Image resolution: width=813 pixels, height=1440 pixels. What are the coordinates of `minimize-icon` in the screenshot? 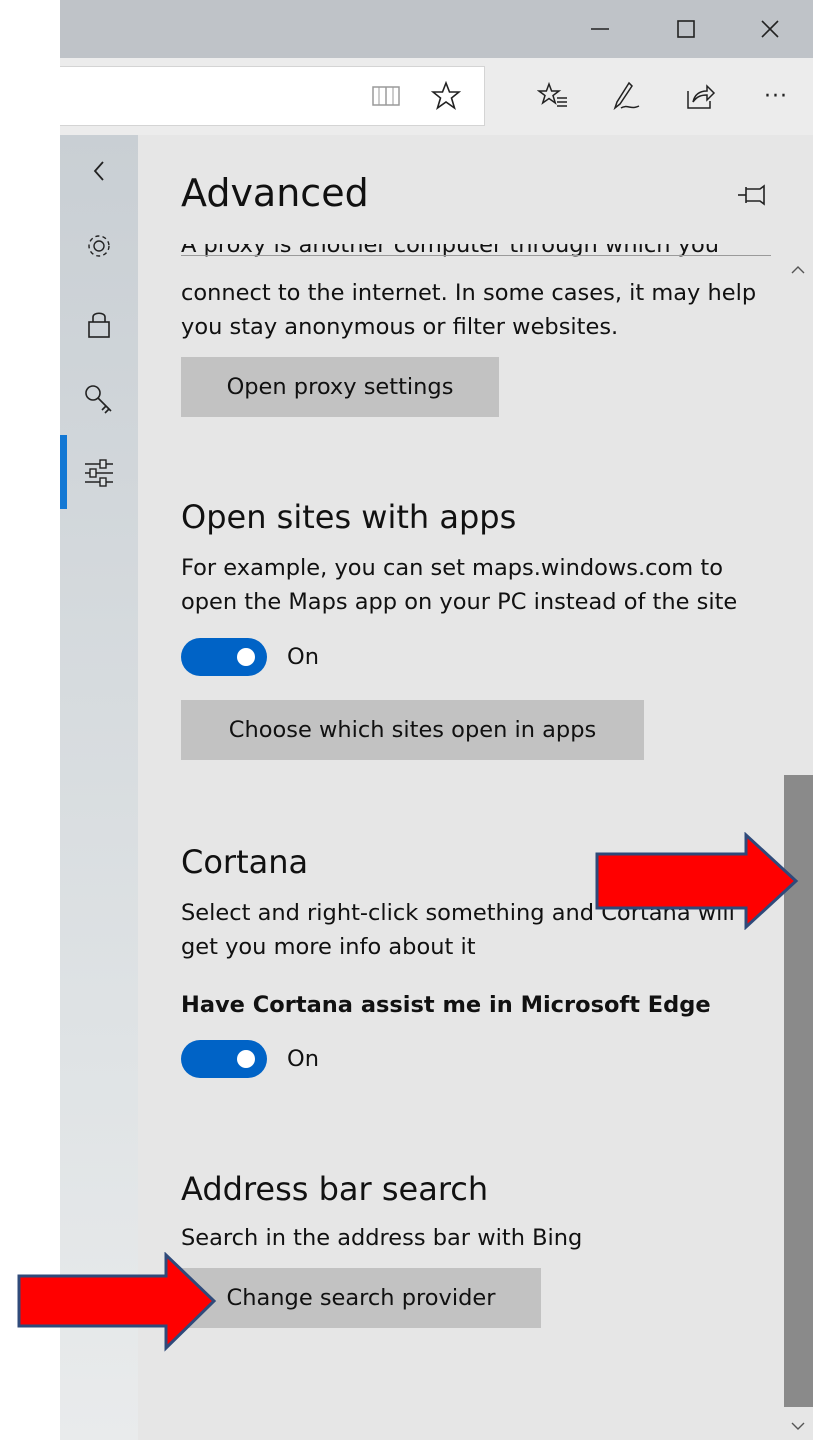 It's located at (600, 29).